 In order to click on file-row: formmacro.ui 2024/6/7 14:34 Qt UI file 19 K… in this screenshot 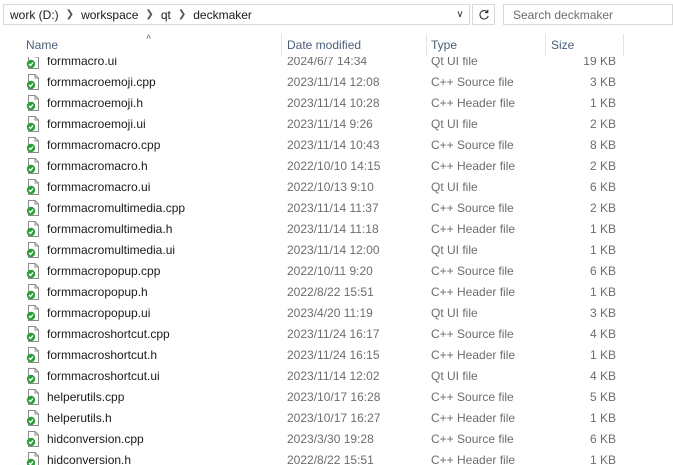, I will do `click(336, 64)`.